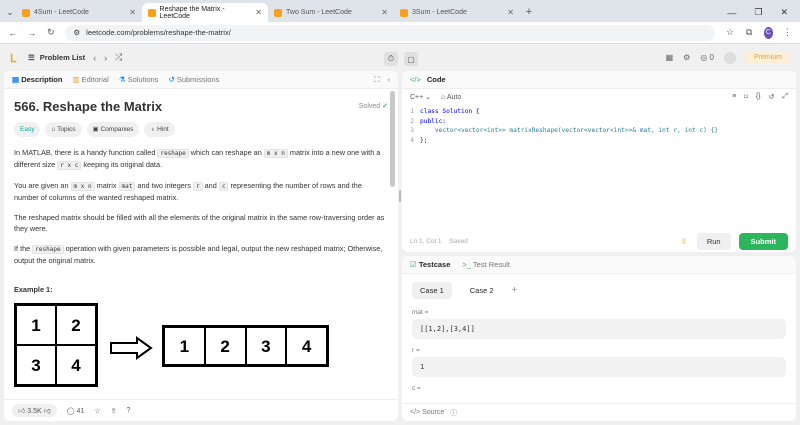  Describe the element at coordinates (453, 413) in the screenshot. I see `help-icon: ⓘ` at that location.